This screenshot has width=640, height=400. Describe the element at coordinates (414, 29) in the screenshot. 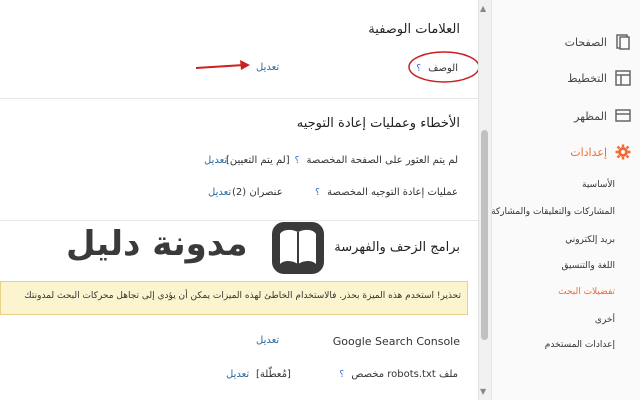

I see `meta-tags-title: العلامات الوصفية` at that location.